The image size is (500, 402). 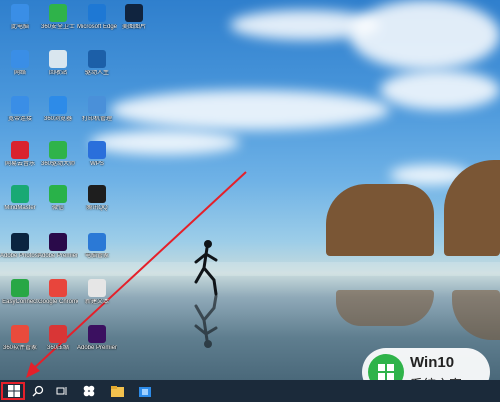 I want to click on desktop-icon: 360驱动大师, so click(x=58, y=154).